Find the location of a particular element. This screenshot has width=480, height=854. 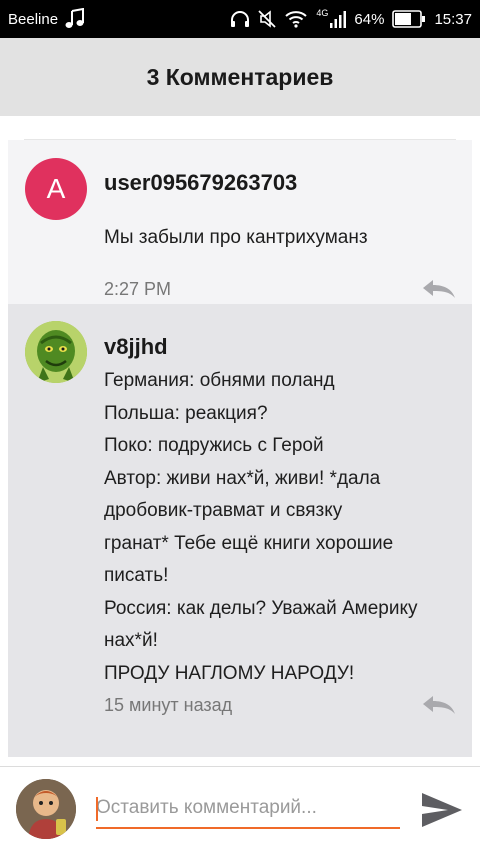

divider is located at coordinates (240, 128).